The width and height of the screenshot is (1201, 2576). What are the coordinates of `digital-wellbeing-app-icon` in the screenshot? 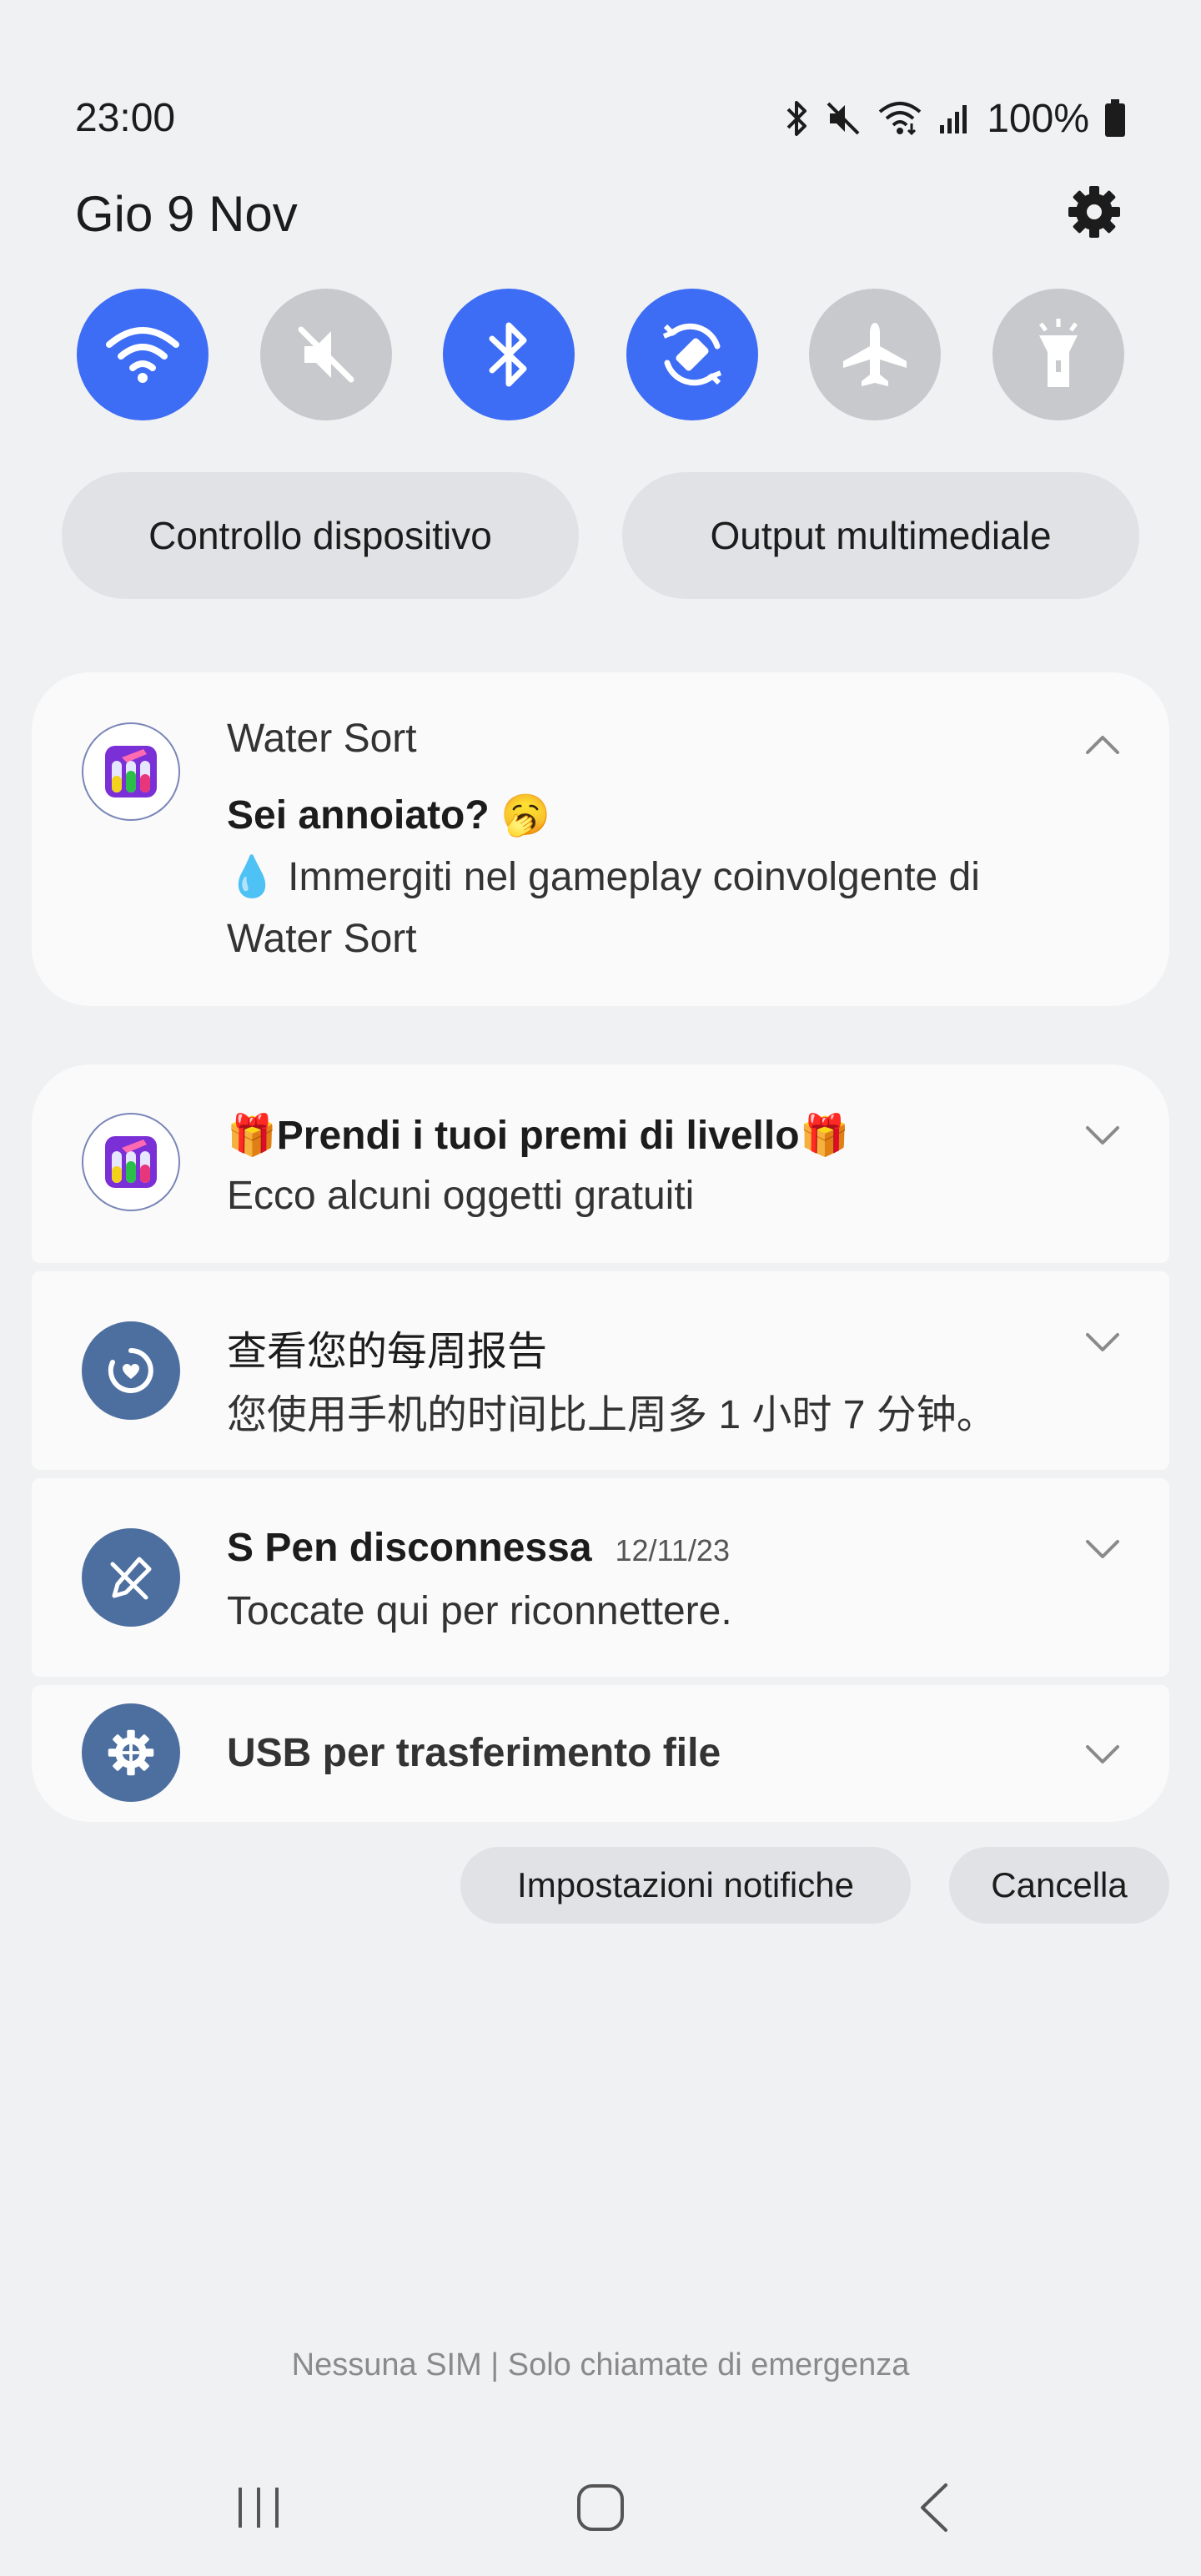 It's located at (131, 1370).